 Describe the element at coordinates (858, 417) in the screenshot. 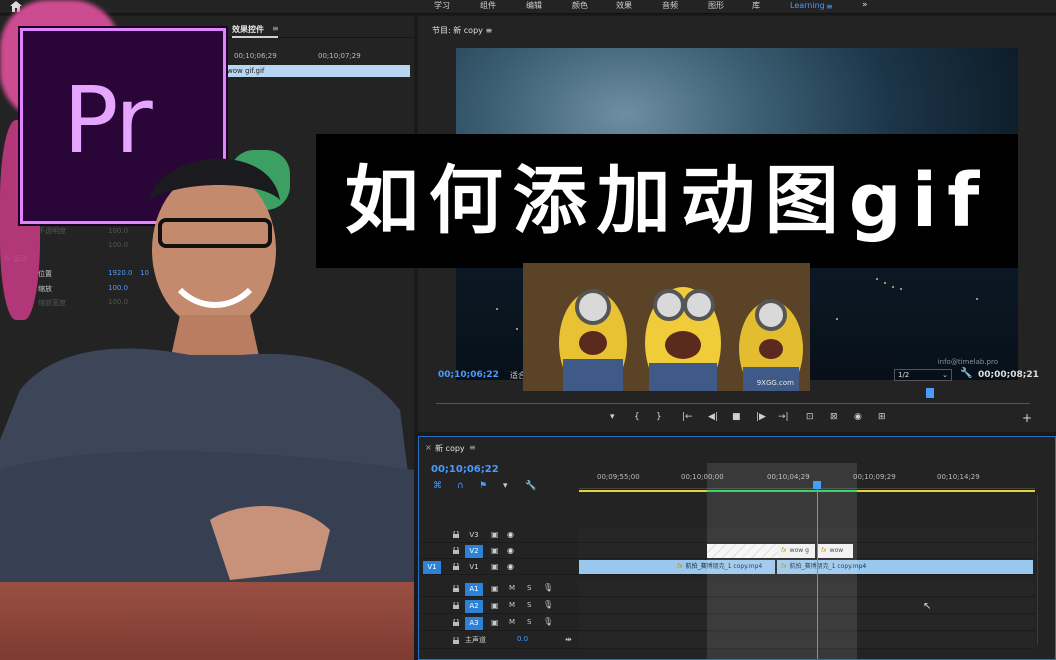

I see `export-frame-button: ◉` at that location.